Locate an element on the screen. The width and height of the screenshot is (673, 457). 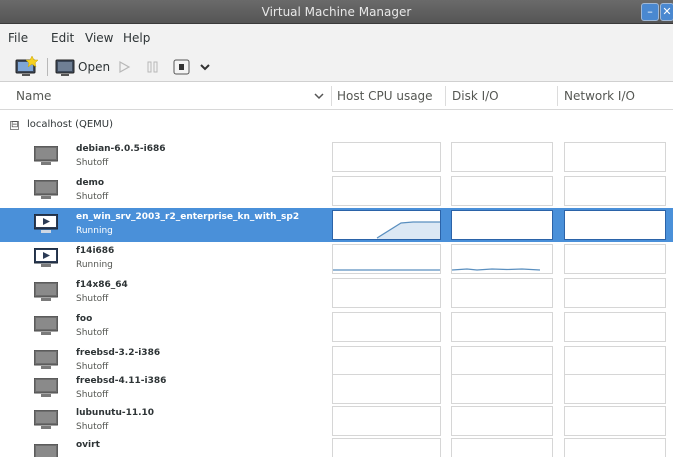
column-disk: Disk I/O is located at coordinates (475, 96).